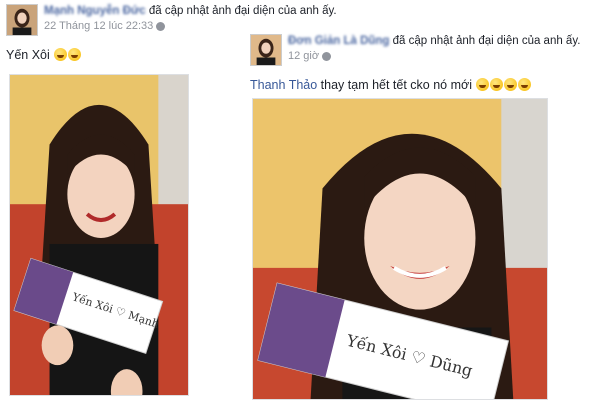 This screenshot has height=400, width=600. What do you see at coordinates (303, 56) in the screenshot?
I see `post-timestamp: 12 giờ` at bounding box center [303, 56].